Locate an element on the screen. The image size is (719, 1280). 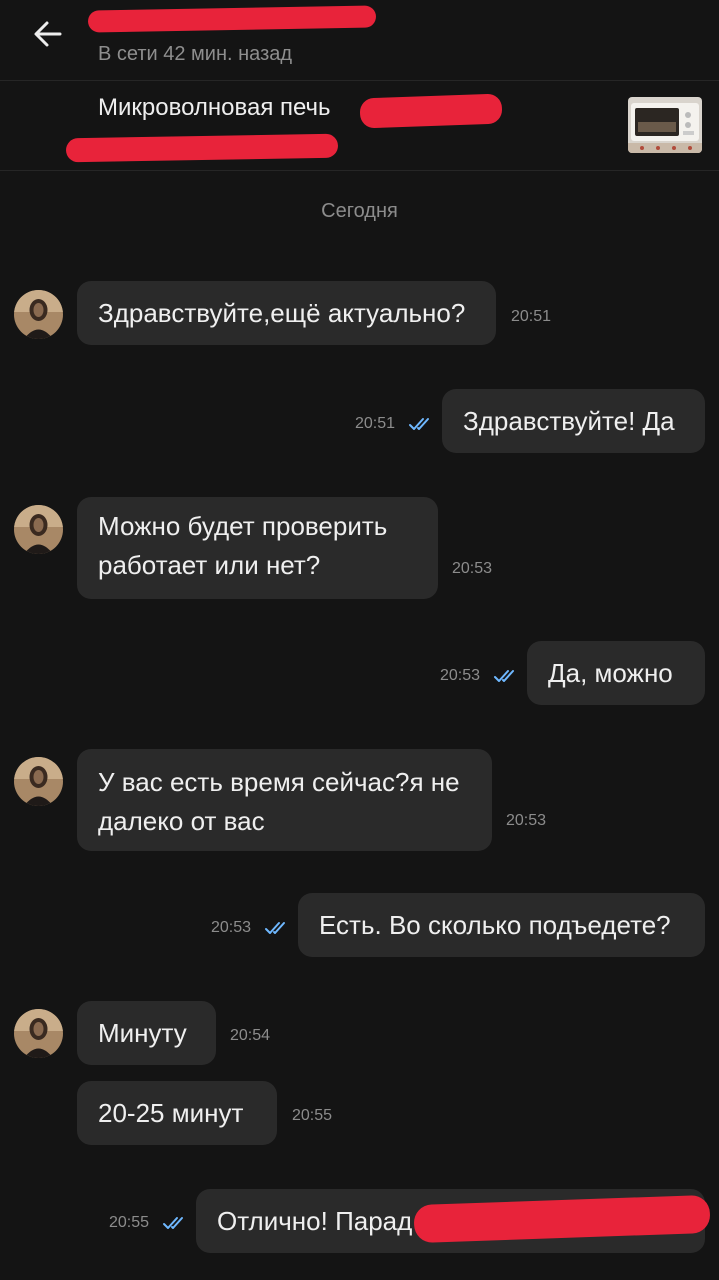
chat-header: В сети 42 мин. назад is located at coordinates (359, 40).